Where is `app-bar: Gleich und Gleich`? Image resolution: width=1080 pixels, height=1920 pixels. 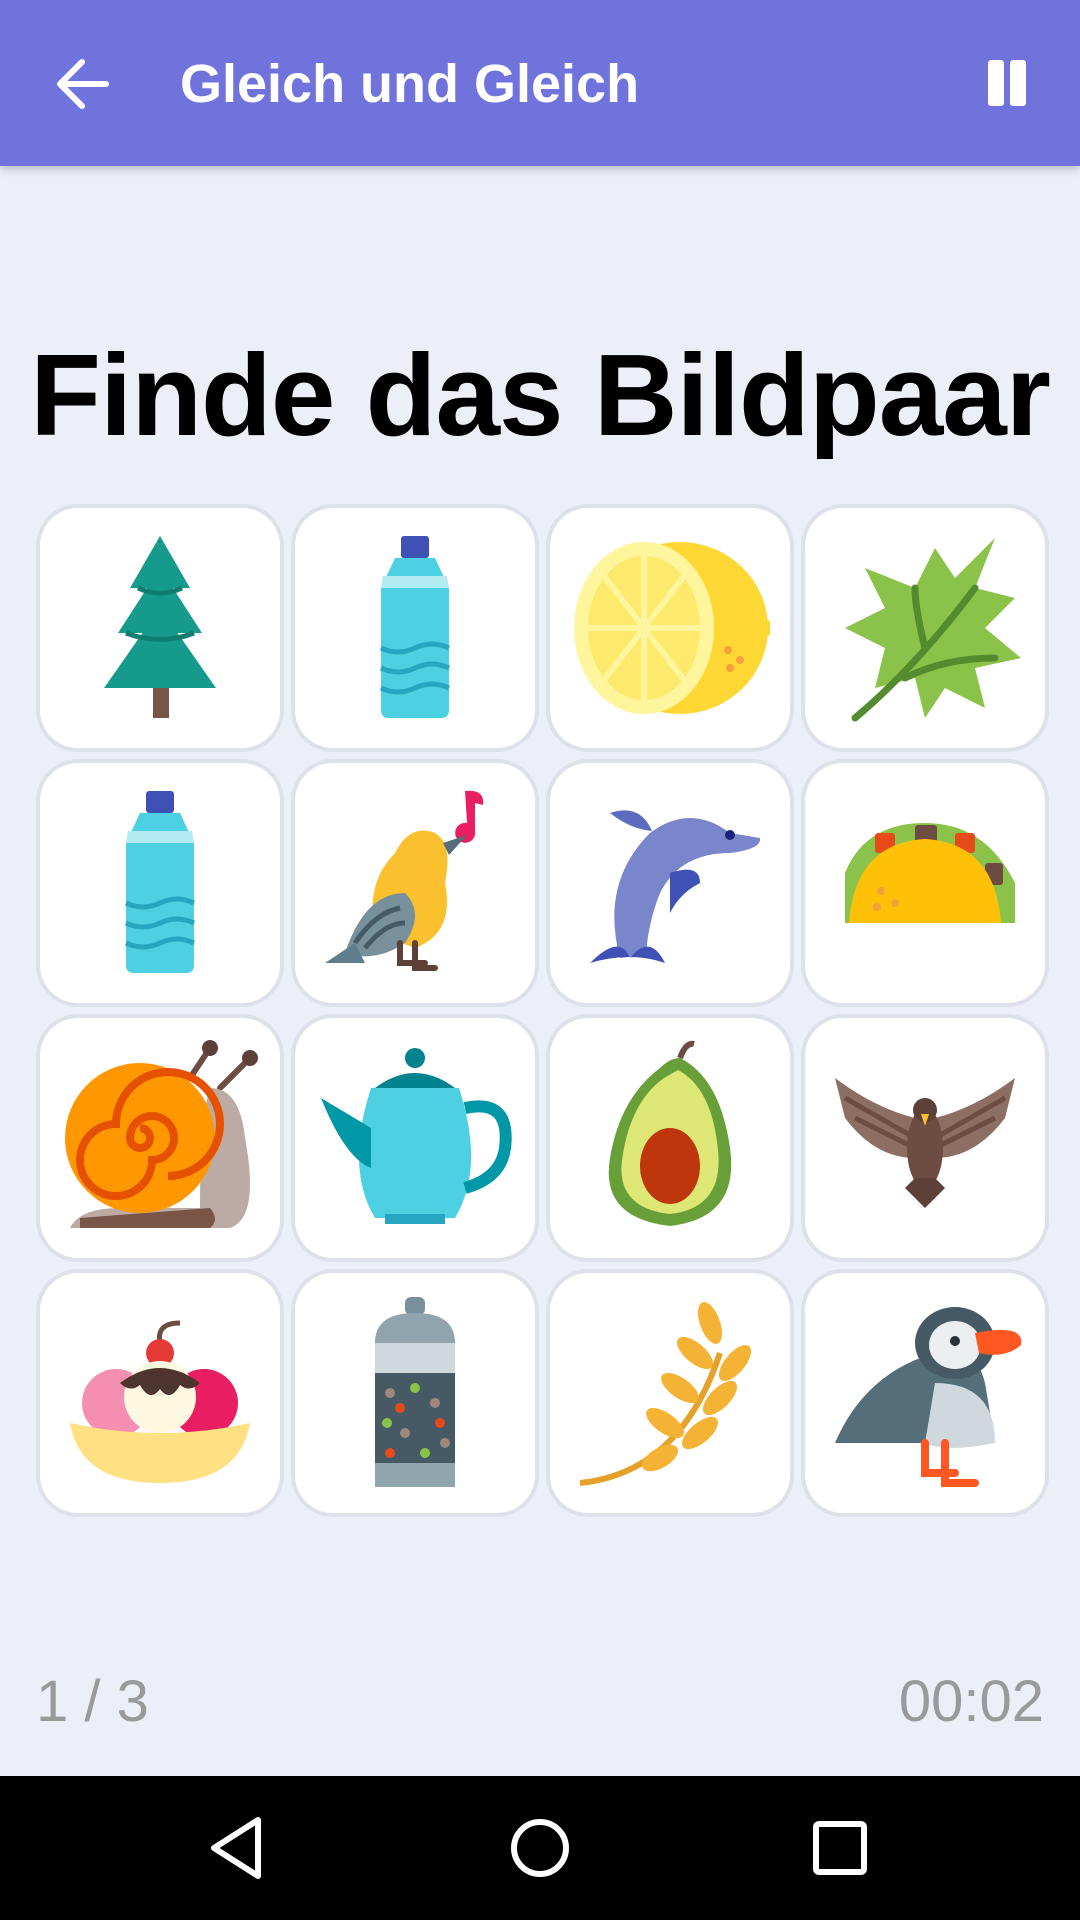 app-bar: Gleich und Gleich is located at coordinates (540, 83).